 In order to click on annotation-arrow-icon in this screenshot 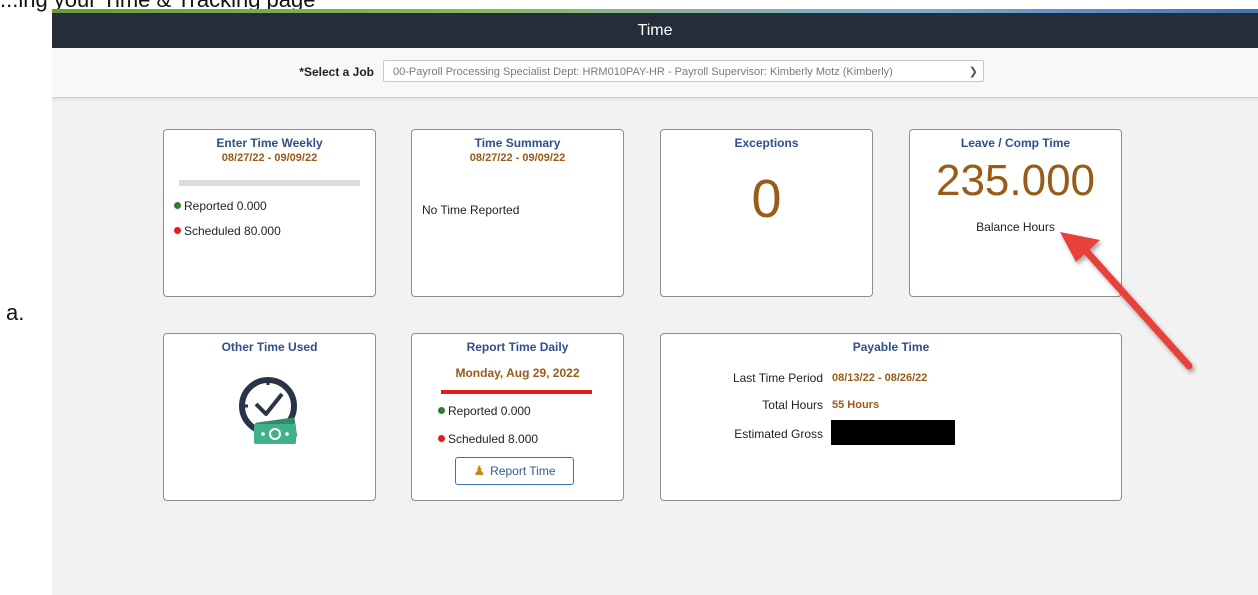, I will do `click(1126, 301)`.